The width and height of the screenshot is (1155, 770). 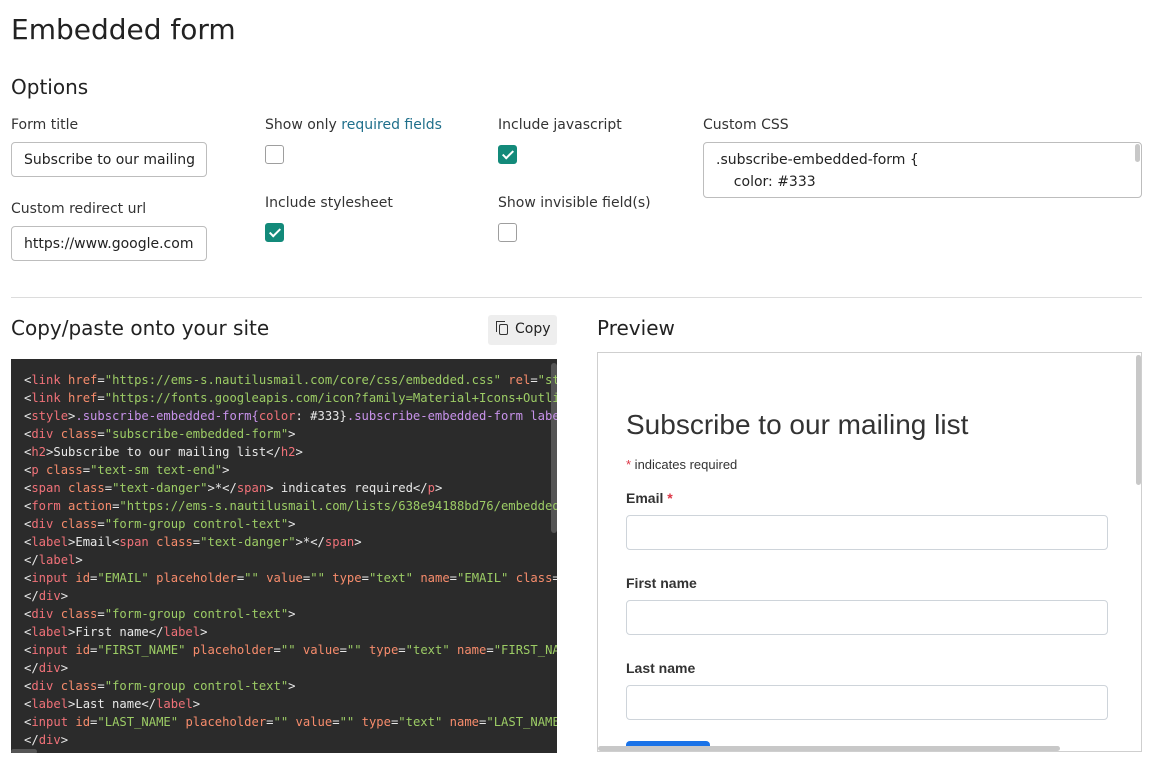 What do you see at coordinates (317, 650) in the screenshot?
I see `code-token: value` at bounding box center [317, 650].